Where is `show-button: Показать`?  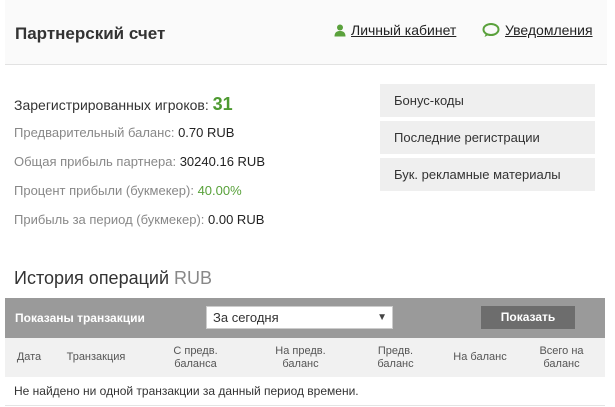
show-button: Показать is located at coordinates (528, 317).